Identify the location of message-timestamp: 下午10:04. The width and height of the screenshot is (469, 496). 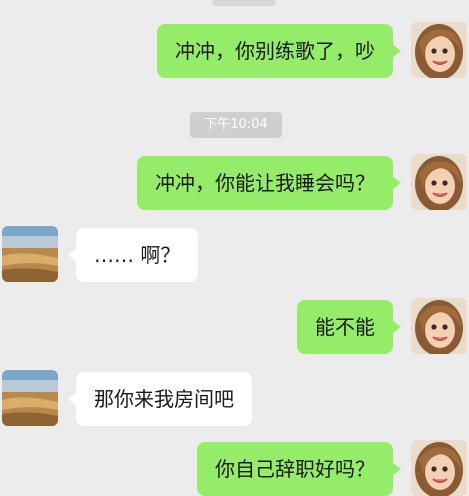
(236, 125).